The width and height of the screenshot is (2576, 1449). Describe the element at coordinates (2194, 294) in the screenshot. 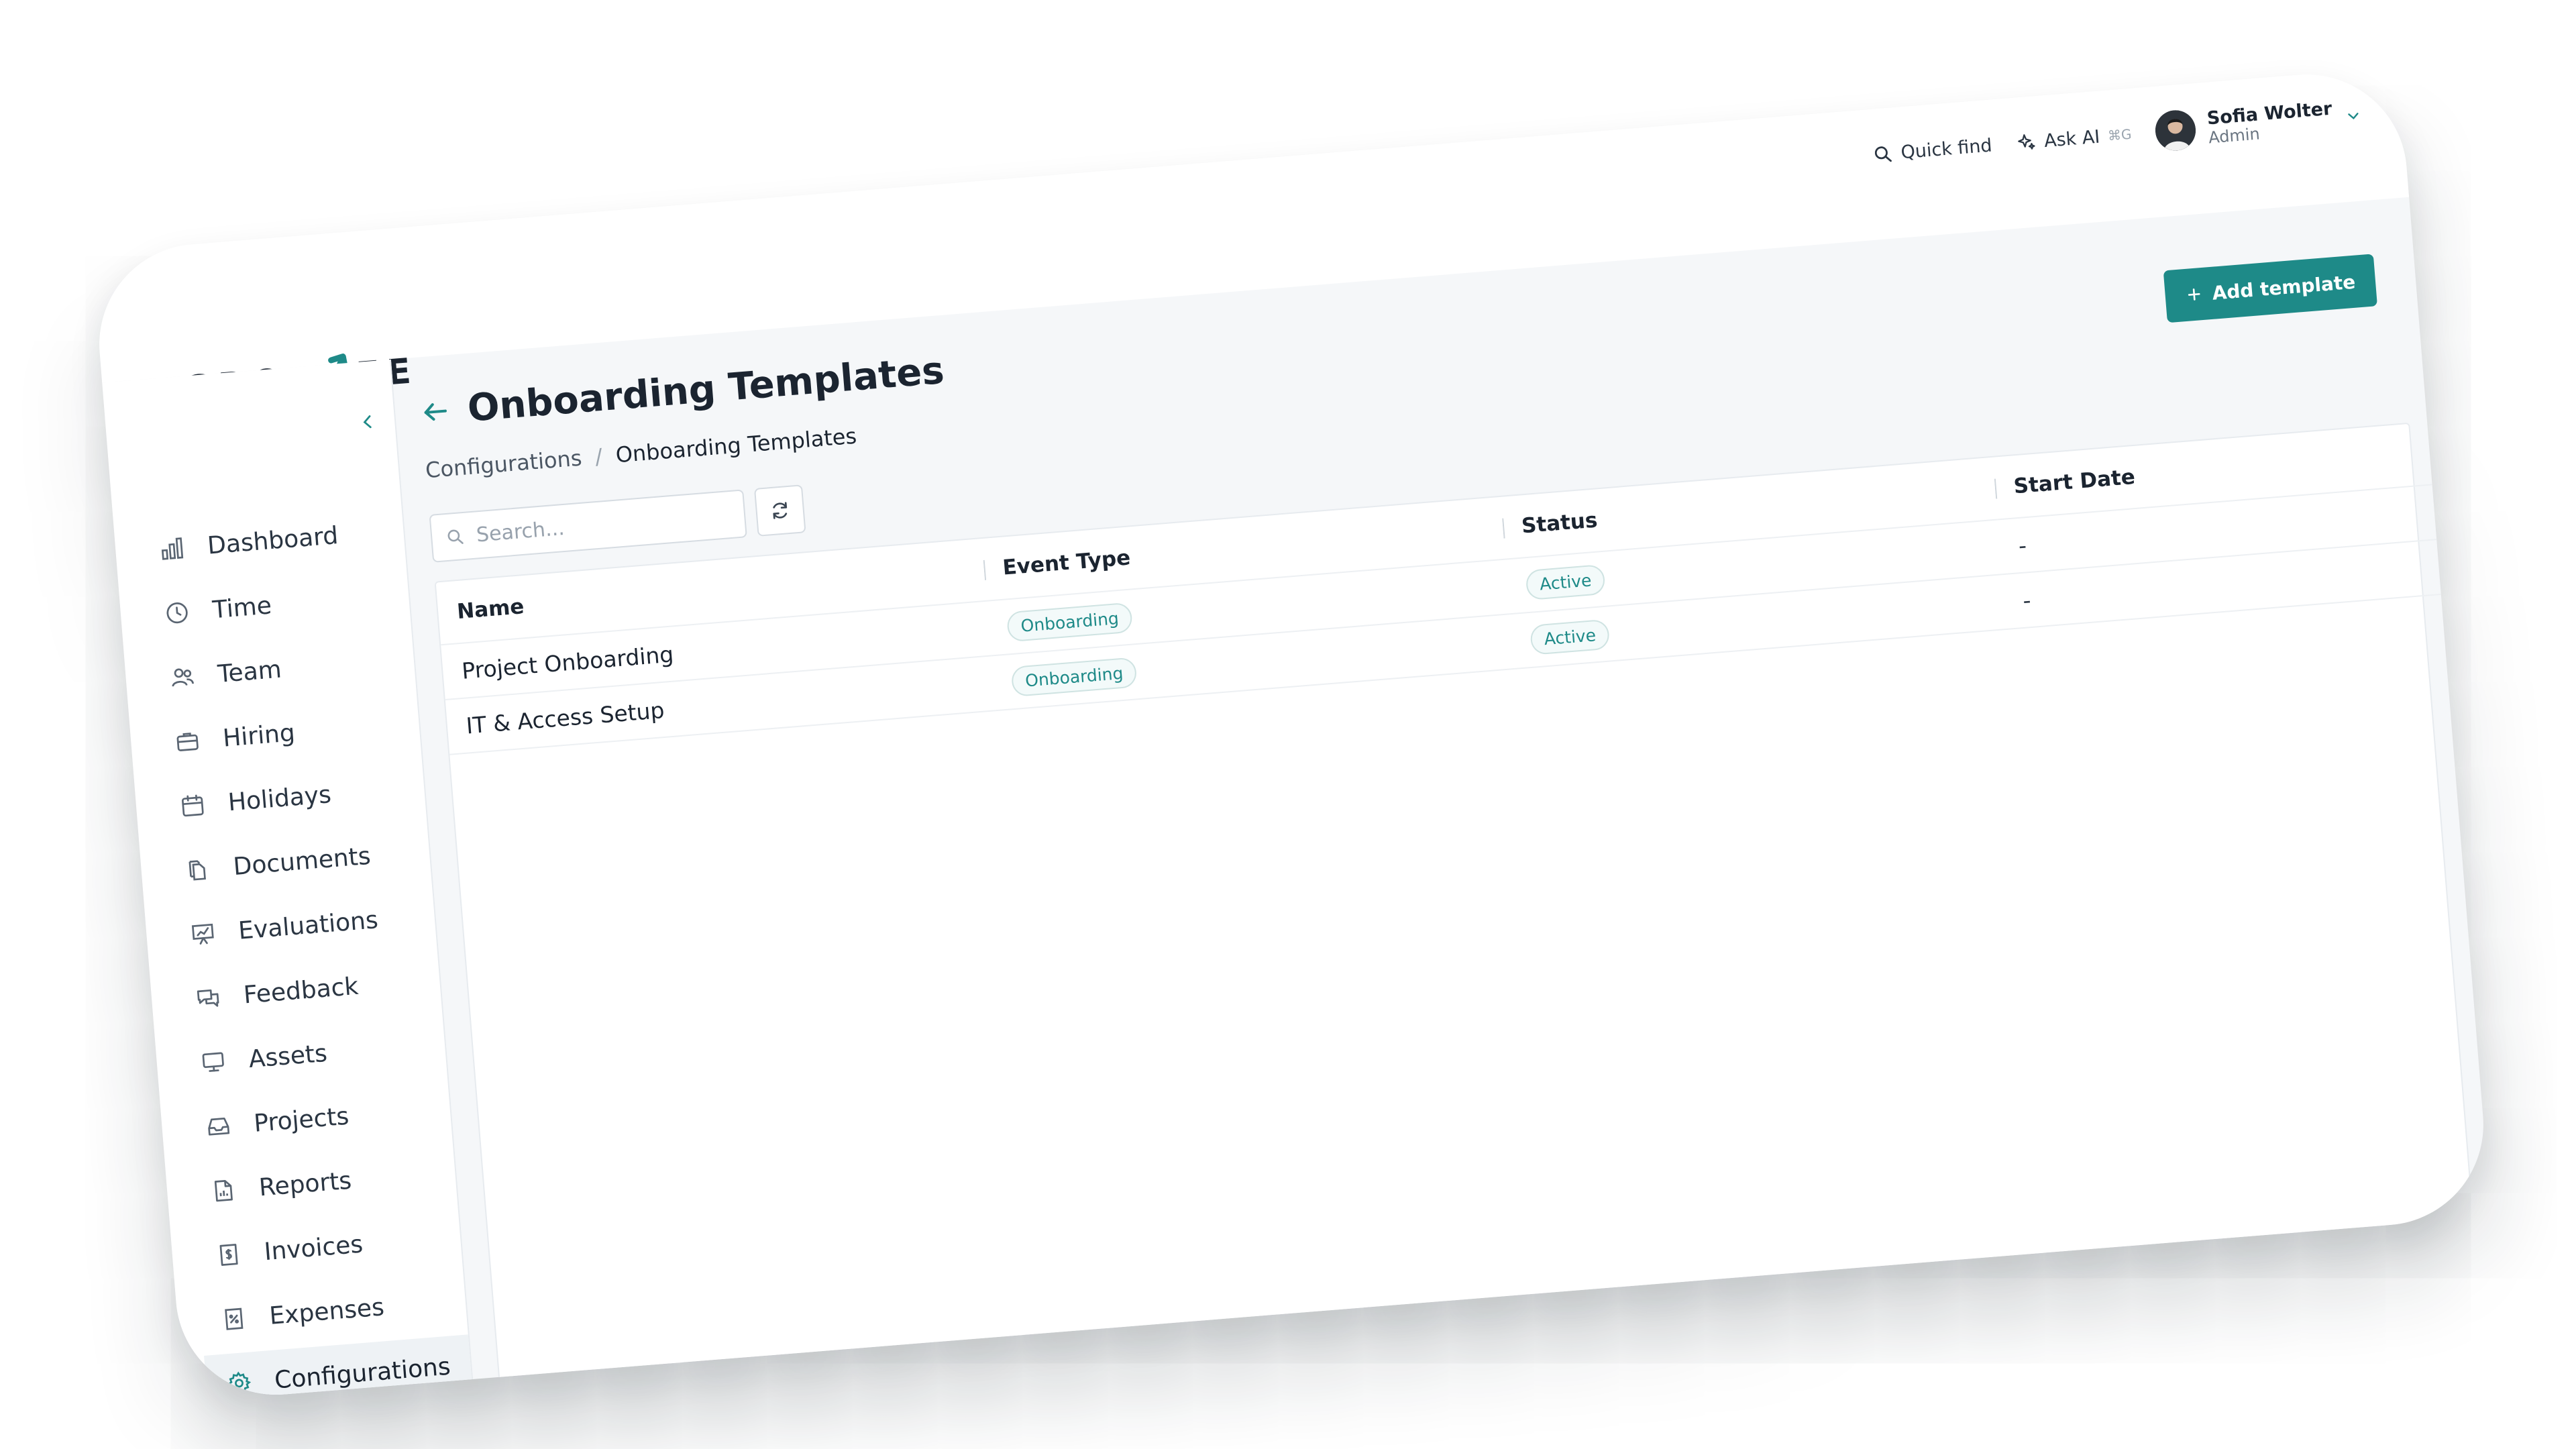

I see `plus-icon` at that location.